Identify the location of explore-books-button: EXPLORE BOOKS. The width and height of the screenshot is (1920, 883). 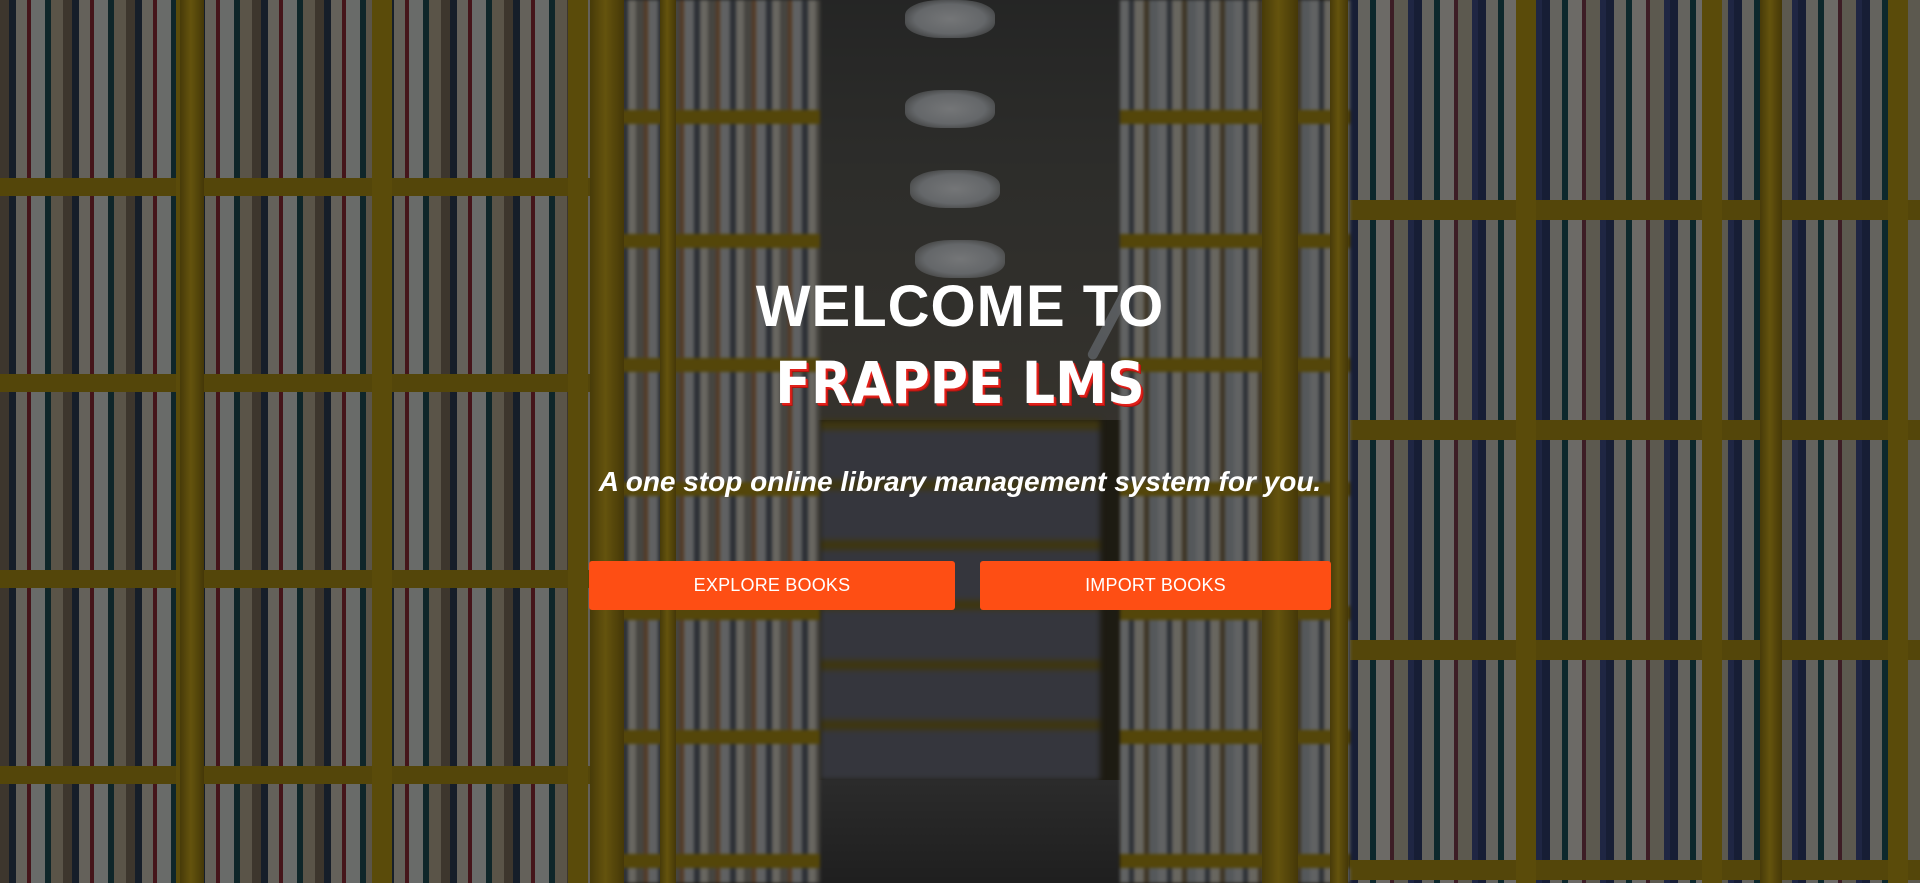
(772, 585).